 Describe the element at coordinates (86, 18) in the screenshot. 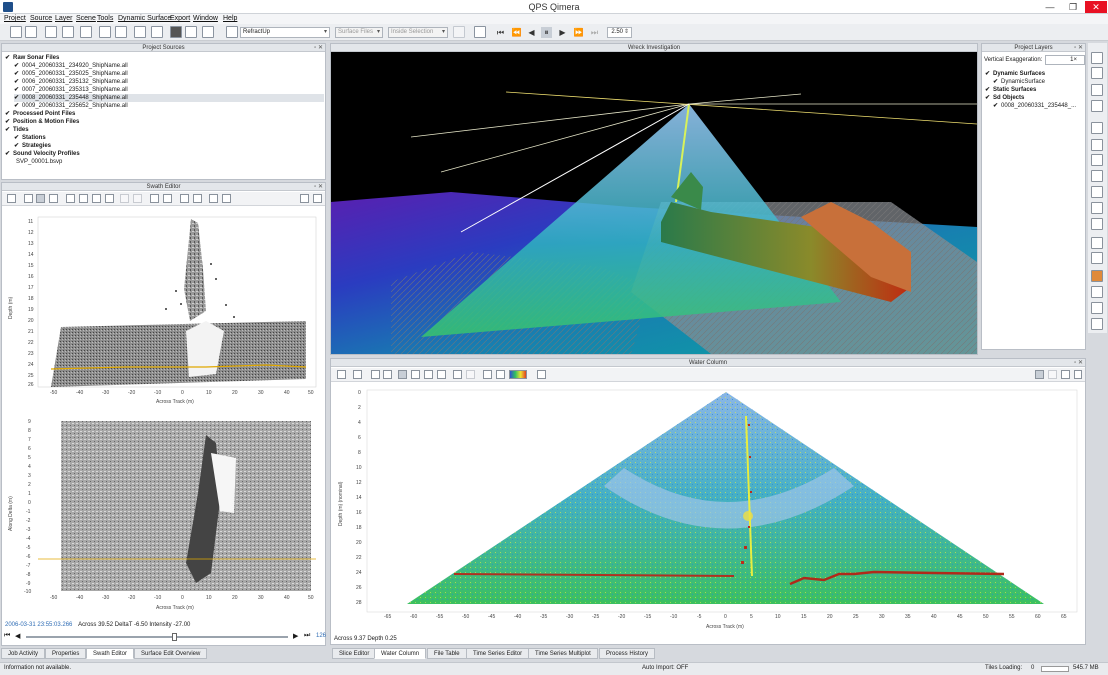

I see `menu-scene: Scene` at that location.